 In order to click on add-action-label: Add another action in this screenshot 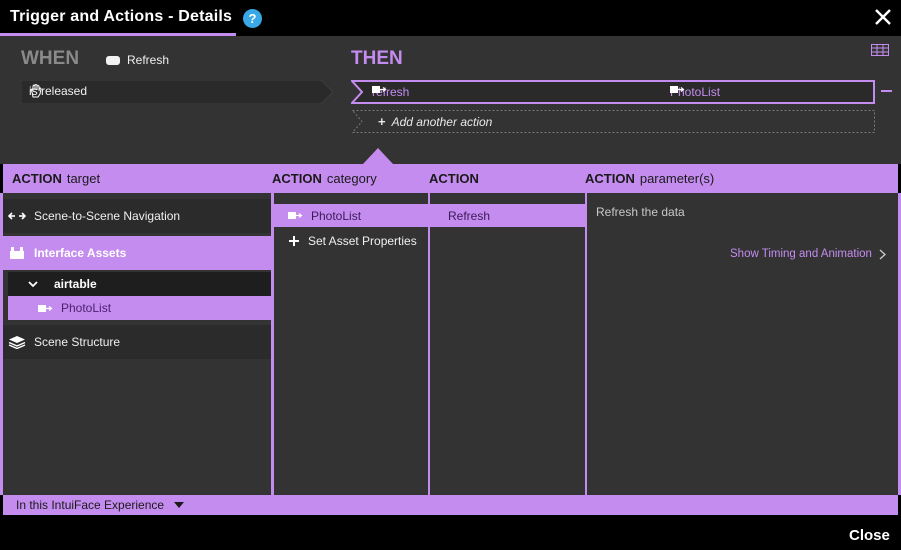, I will do `click(442, 121)`.